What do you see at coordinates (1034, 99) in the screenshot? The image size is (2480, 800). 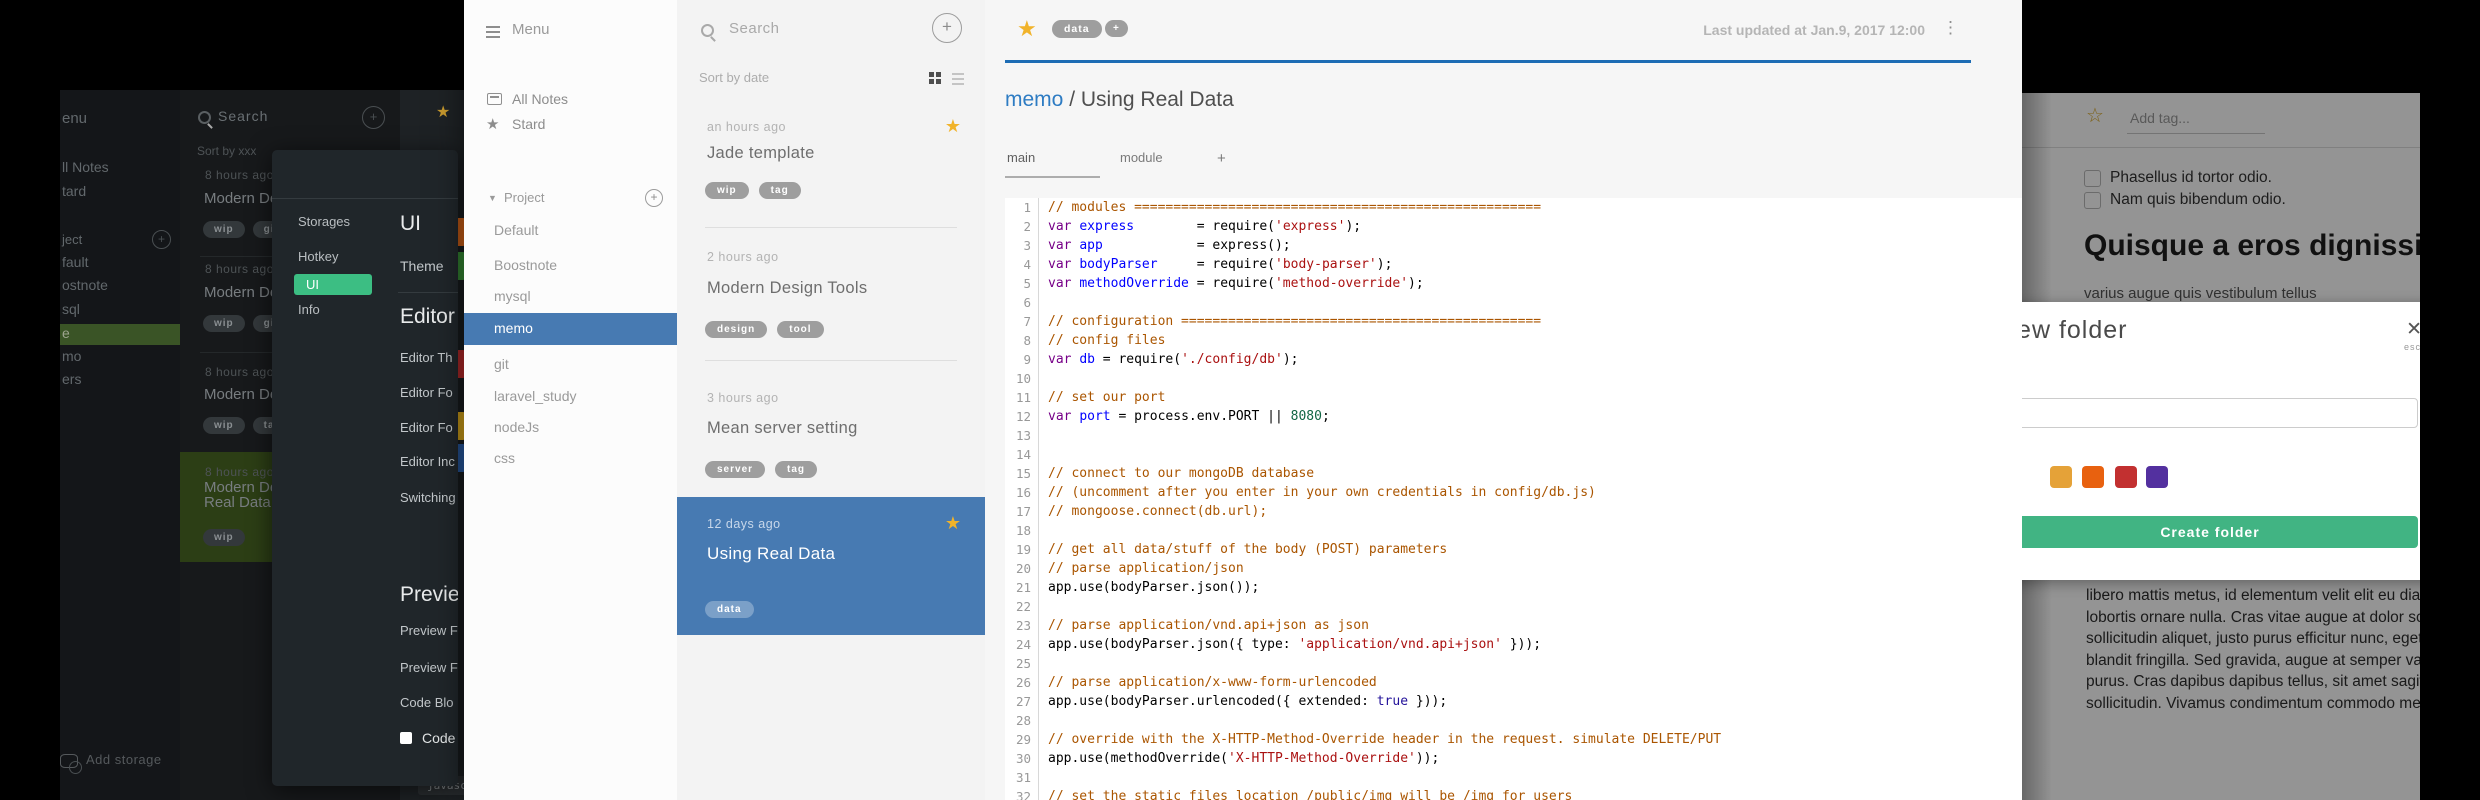 I see `breadcrumb-folder: memo` at bounding box center [1034, 99].